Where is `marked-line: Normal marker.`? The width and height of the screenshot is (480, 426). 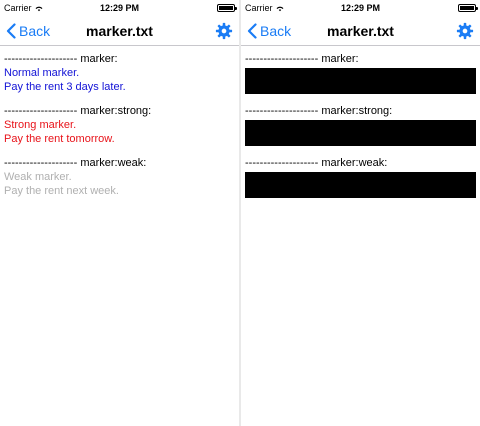 marked-line: Normal marker. is located at coordinates (42, 73).